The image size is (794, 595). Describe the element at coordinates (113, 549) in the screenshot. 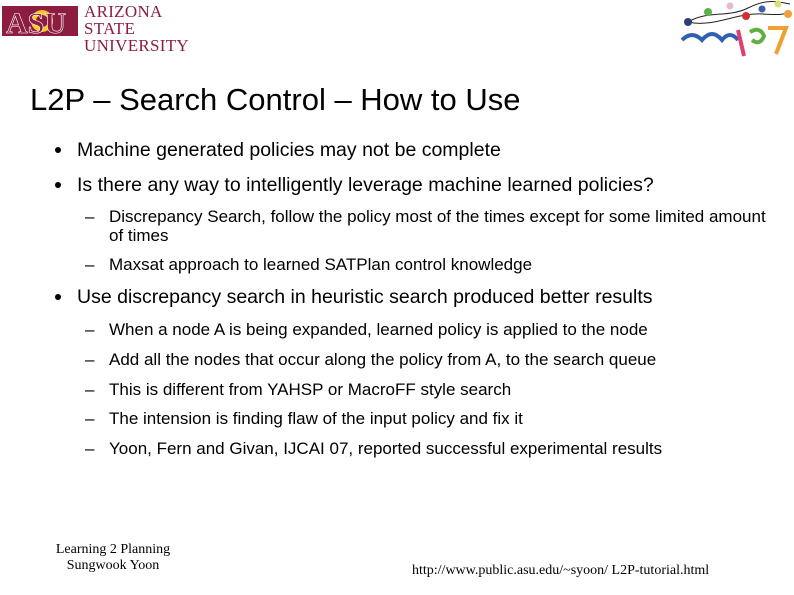

I see `footer-course: Learning 2 Planning` at that location.